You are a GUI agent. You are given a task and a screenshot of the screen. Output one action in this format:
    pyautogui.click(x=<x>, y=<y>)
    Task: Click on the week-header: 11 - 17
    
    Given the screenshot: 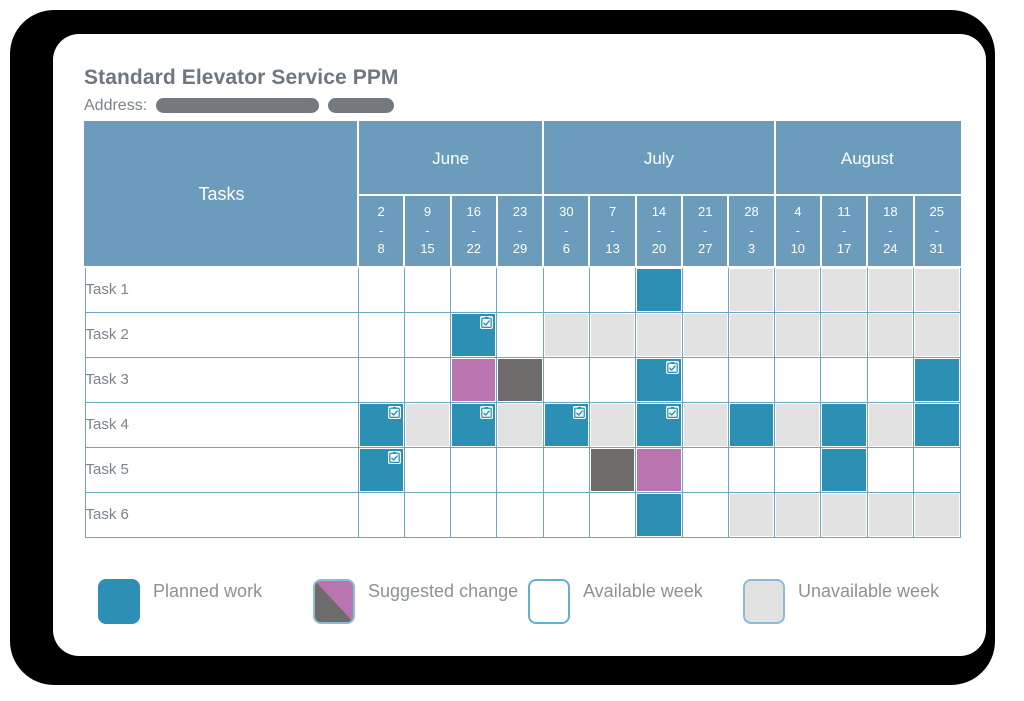 What is the action you would take?
    pyautogui.click(x=844, y=231)
    